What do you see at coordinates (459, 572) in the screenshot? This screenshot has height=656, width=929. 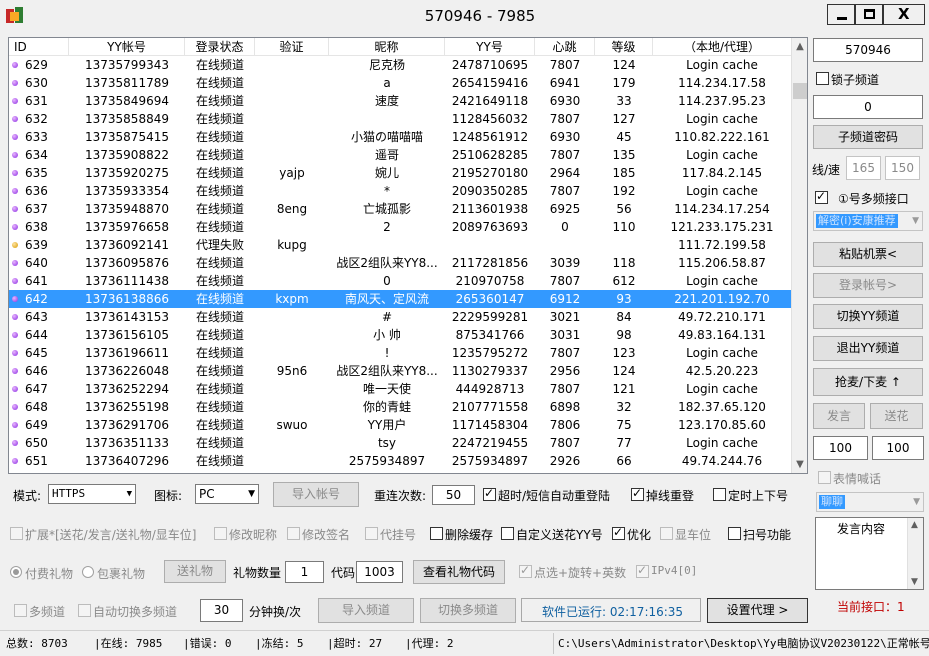 I see `view-gift-code-button: 查看礼物代码` at bounding box center [459, 572].